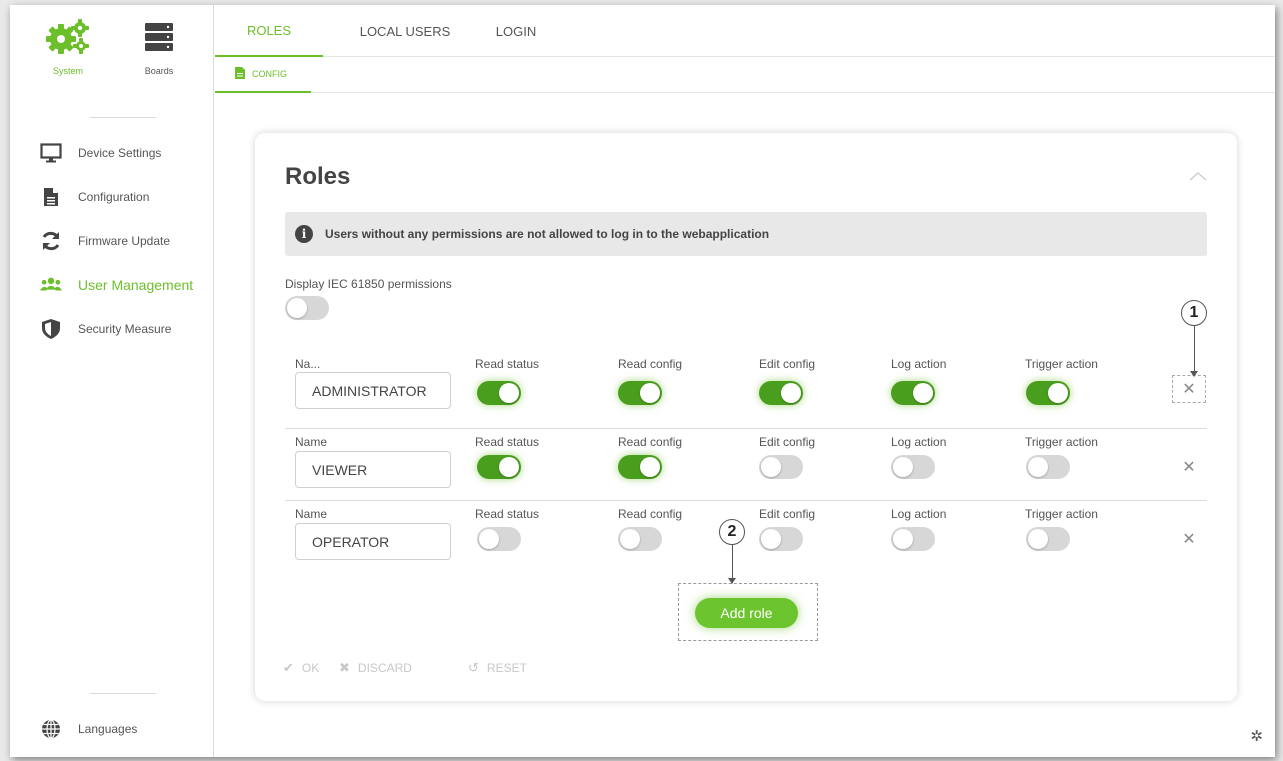 The image size is (1283, 761). I want to click on settings-gear-icon: ✲, so click(1256, 736).